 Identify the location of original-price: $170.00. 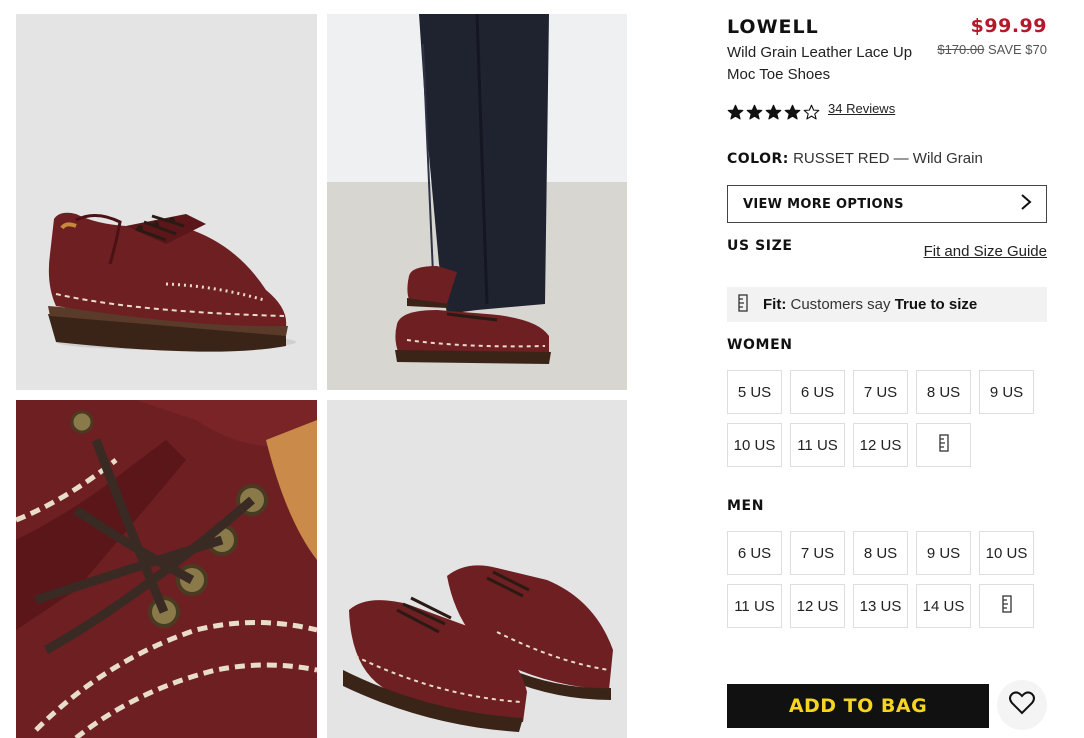
(961, 49).